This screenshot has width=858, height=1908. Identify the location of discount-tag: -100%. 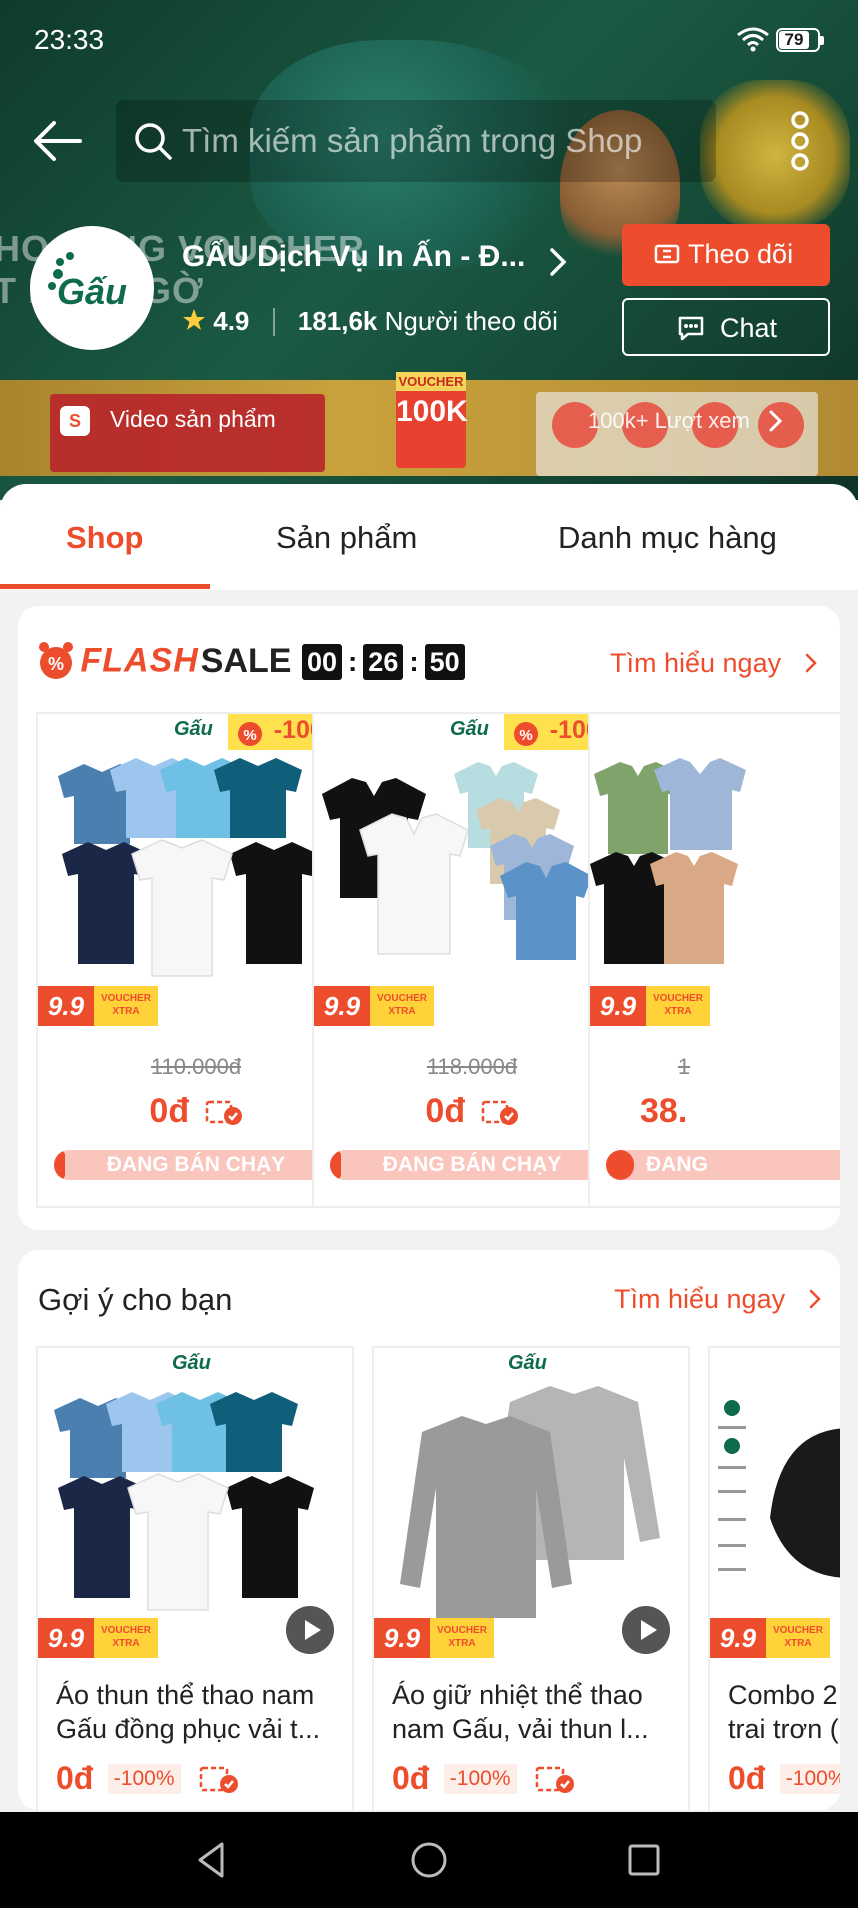
(809, 1778).